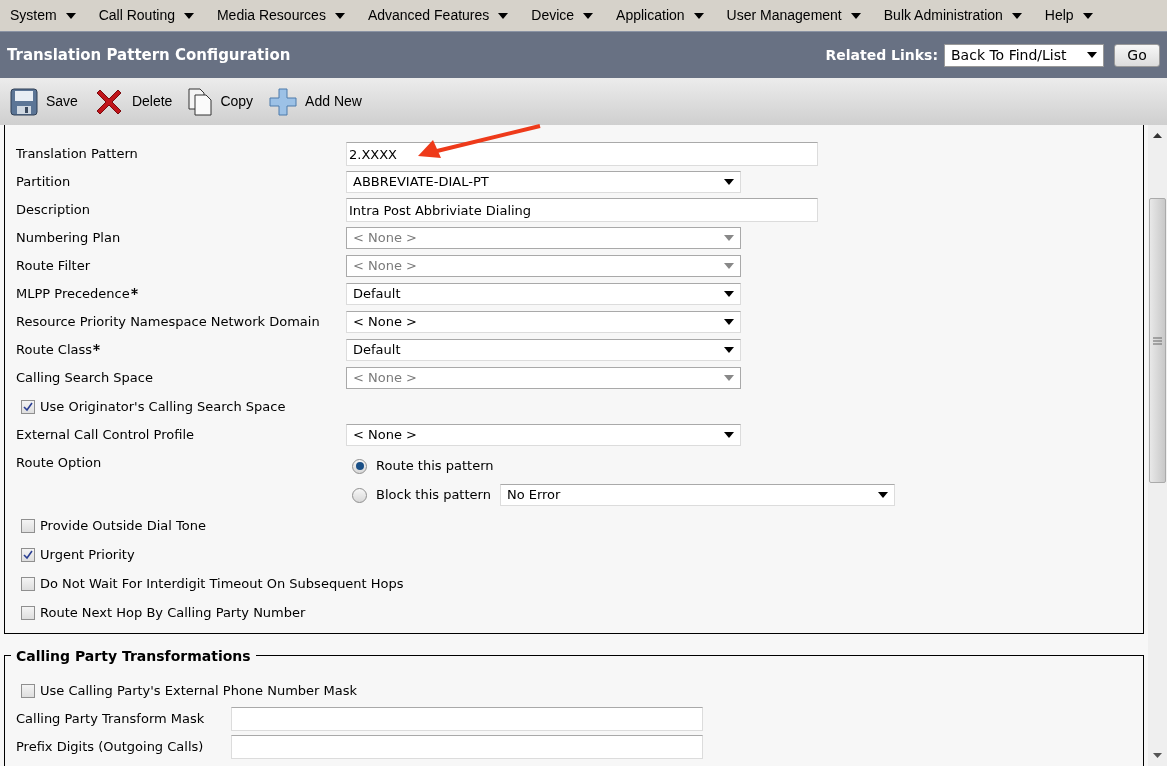 This screenshot has width=1167, height=766. I want to click on menu-item: Device, so click(562, 15).